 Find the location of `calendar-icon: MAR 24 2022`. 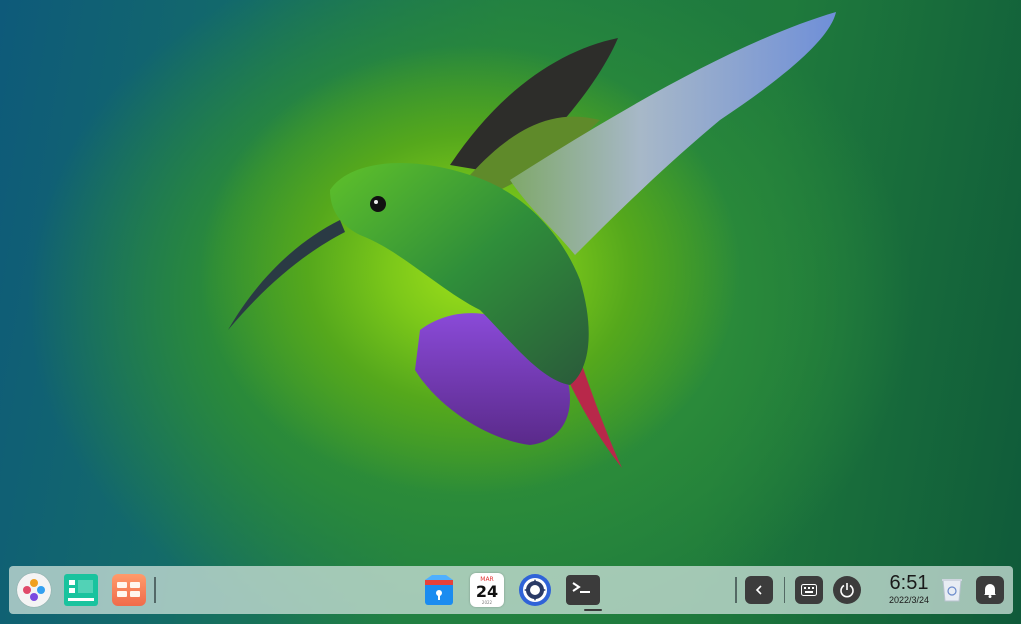

calendar-icon: MAR 24 2022 is located at coordinates (487, 590).